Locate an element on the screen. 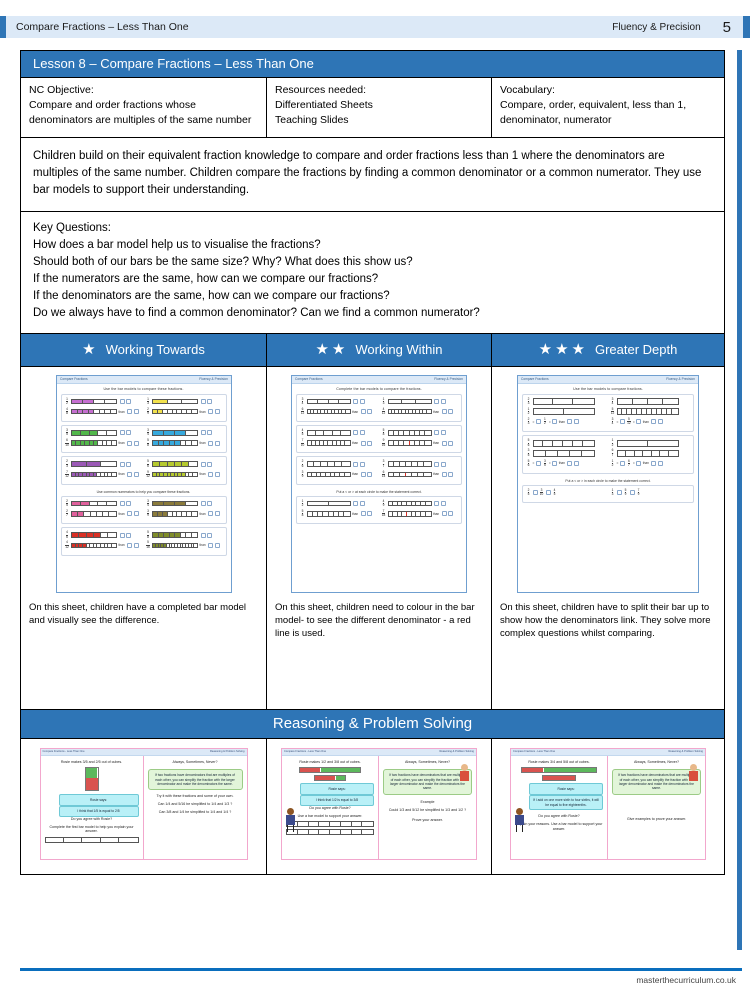 The height and width of the screenshot is (1000, 750). speech-bubble-text: I think that 1/2 is equal to 3/8 is located at coordinates (337, 800).